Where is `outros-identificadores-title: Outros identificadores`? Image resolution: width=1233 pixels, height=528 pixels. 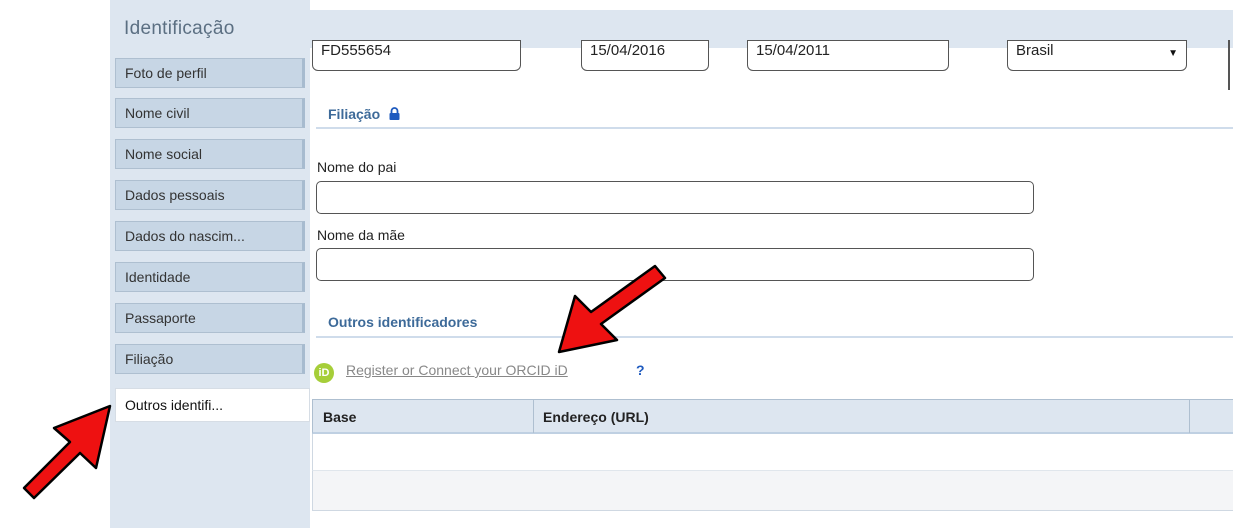
outros-identificadores-title: Outros identificadores is located at coordinates (403, 322).